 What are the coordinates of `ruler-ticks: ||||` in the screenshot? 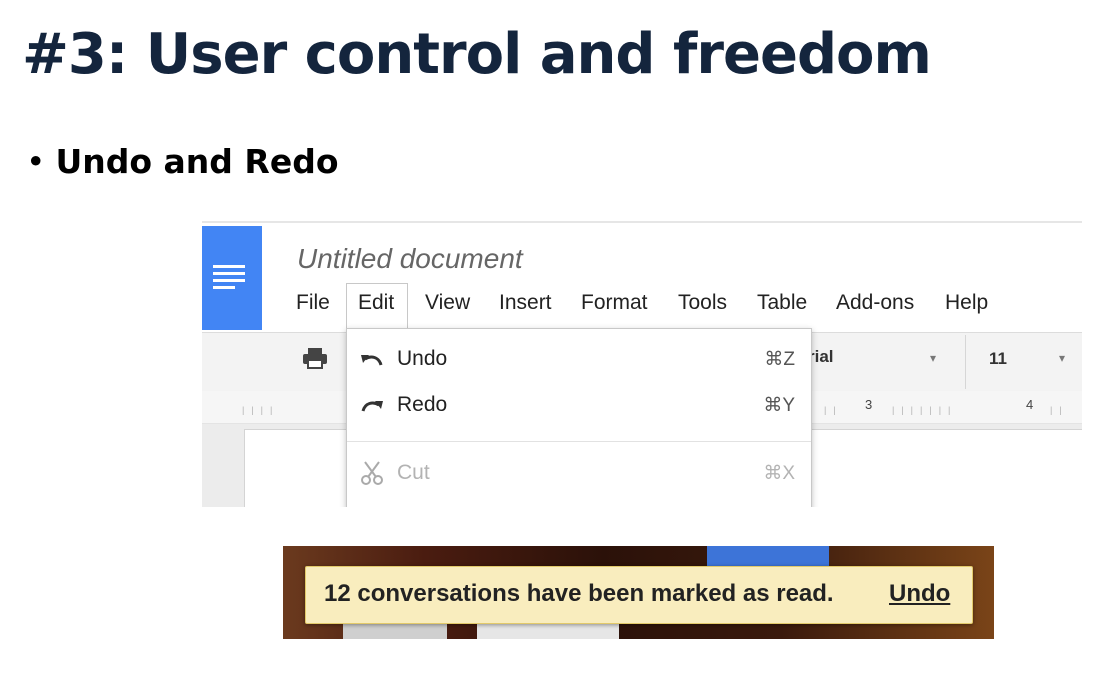 It's located at (261, 410).